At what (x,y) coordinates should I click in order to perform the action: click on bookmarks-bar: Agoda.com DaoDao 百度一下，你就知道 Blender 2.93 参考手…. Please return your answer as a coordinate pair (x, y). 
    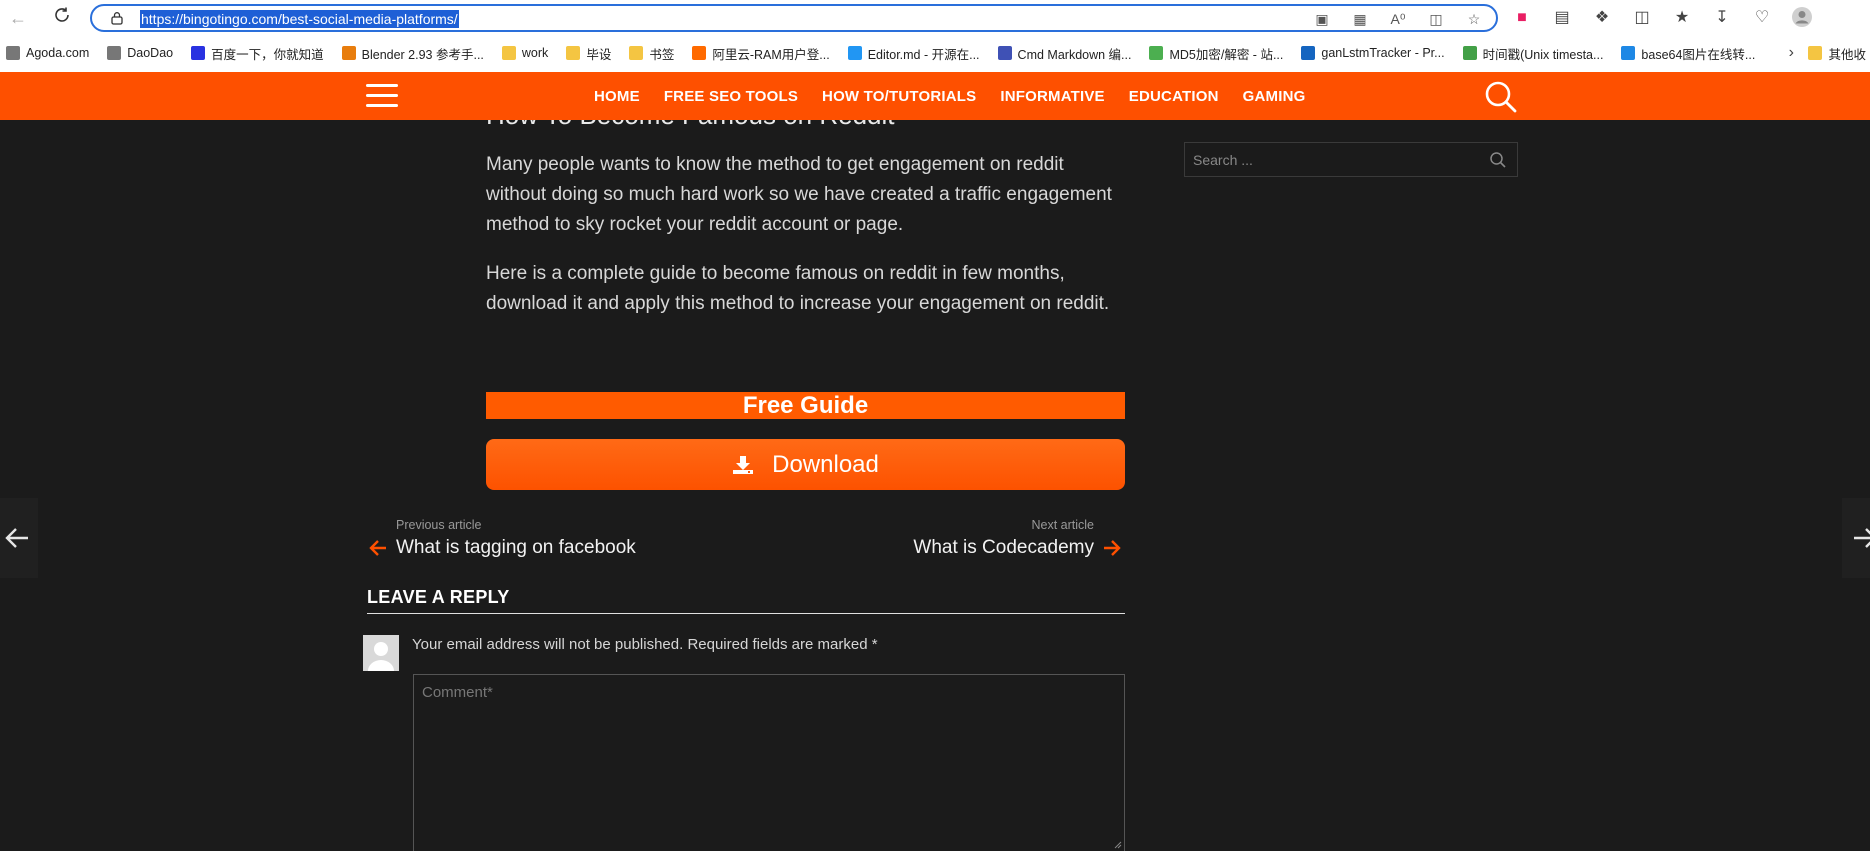
    Looking at the image, I should click on (935, 53).